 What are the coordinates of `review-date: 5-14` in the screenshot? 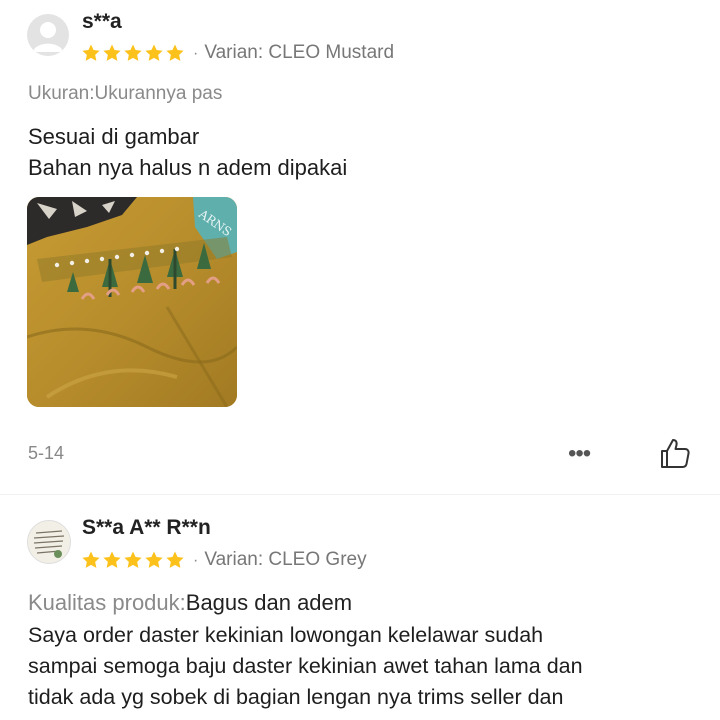 It's located at (46, 453).